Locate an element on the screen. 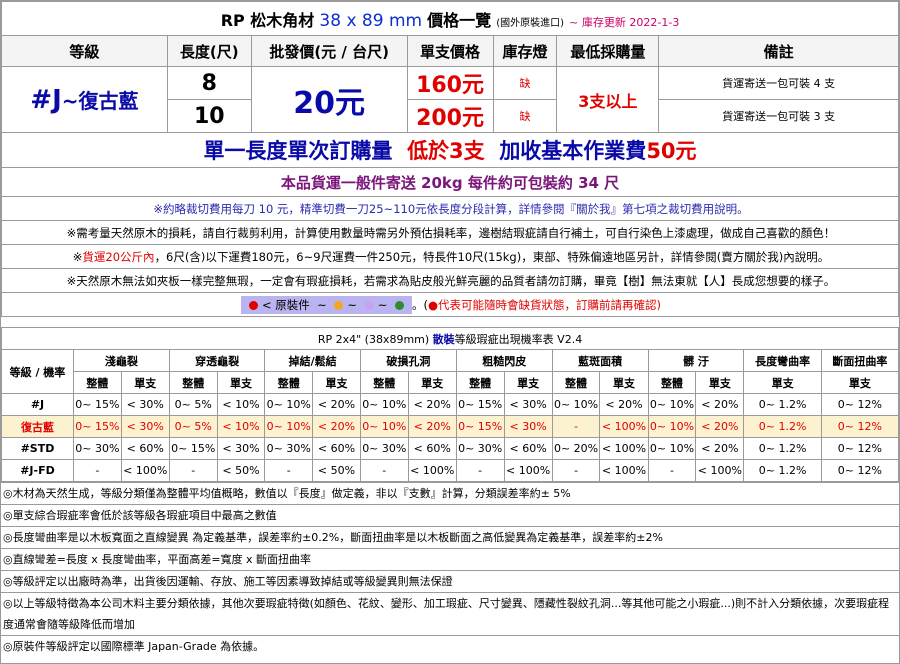 The width and height of the screenshot is (900, 664). defect-group-header: 藍斑面積 is located at coordinates (600, 360).